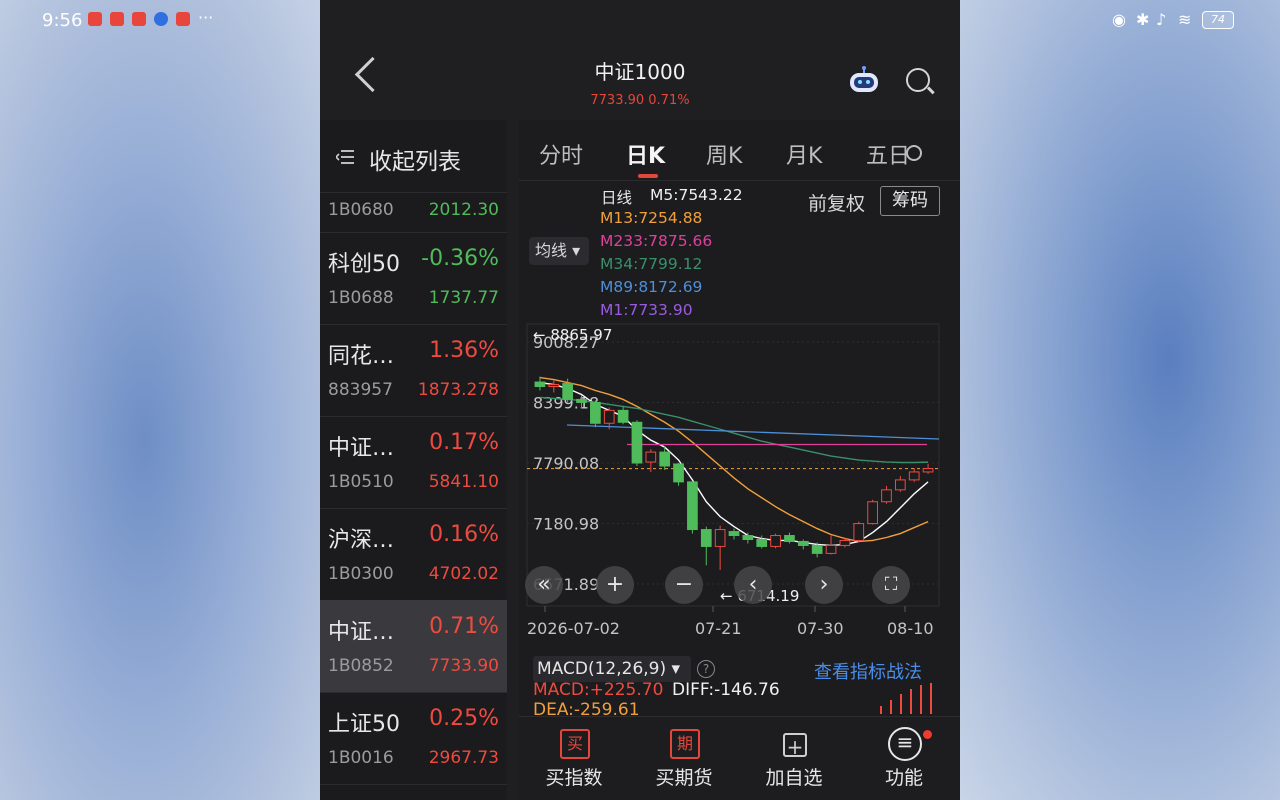 Image resolution: width=1280 pixels, height=800 pixels. Describe the element at coordinates (918, 80) in the screenshot. I see `search-icon` at that location.